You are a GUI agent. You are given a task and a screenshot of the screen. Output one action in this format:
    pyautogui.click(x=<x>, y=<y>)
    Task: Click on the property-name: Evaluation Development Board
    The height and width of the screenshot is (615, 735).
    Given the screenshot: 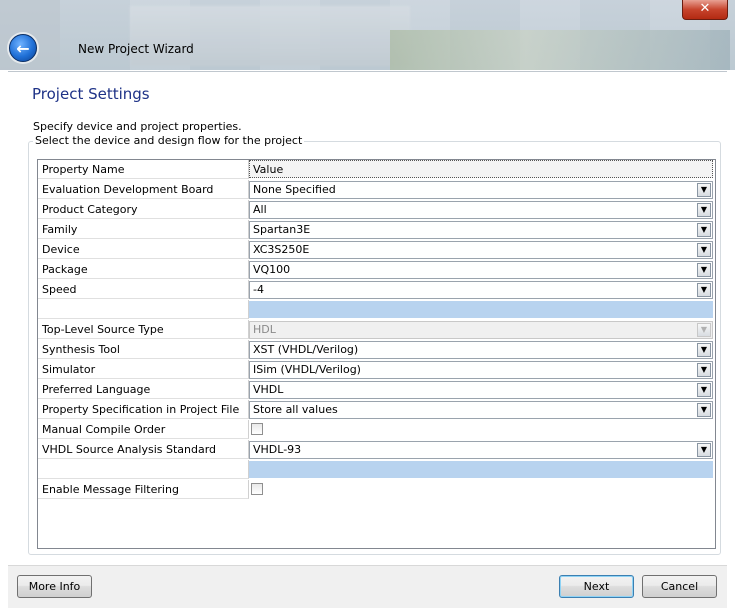 What is the action you would take?
    pyautogui.click(x=143, y=189)
    